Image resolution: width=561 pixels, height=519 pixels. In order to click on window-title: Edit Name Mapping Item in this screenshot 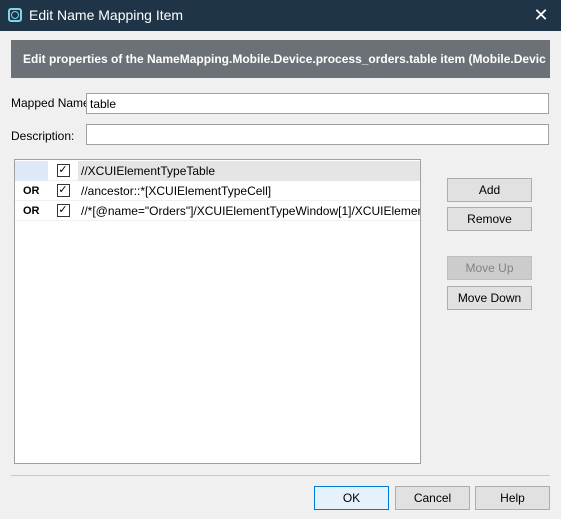, I will do `click(106, 15)`.